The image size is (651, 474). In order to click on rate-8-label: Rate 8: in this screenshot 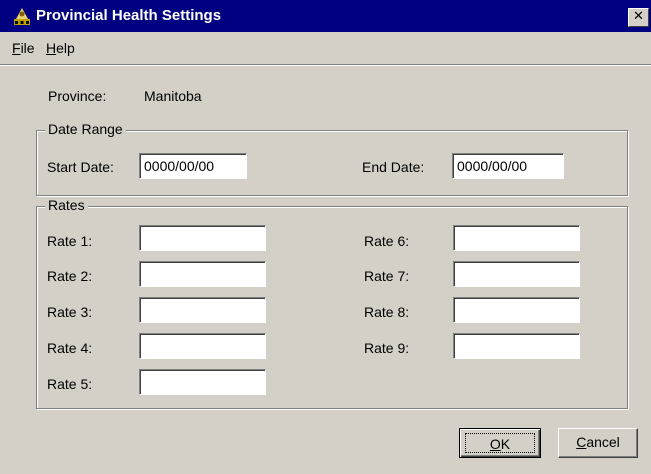, I will do `click(387, 312)`.